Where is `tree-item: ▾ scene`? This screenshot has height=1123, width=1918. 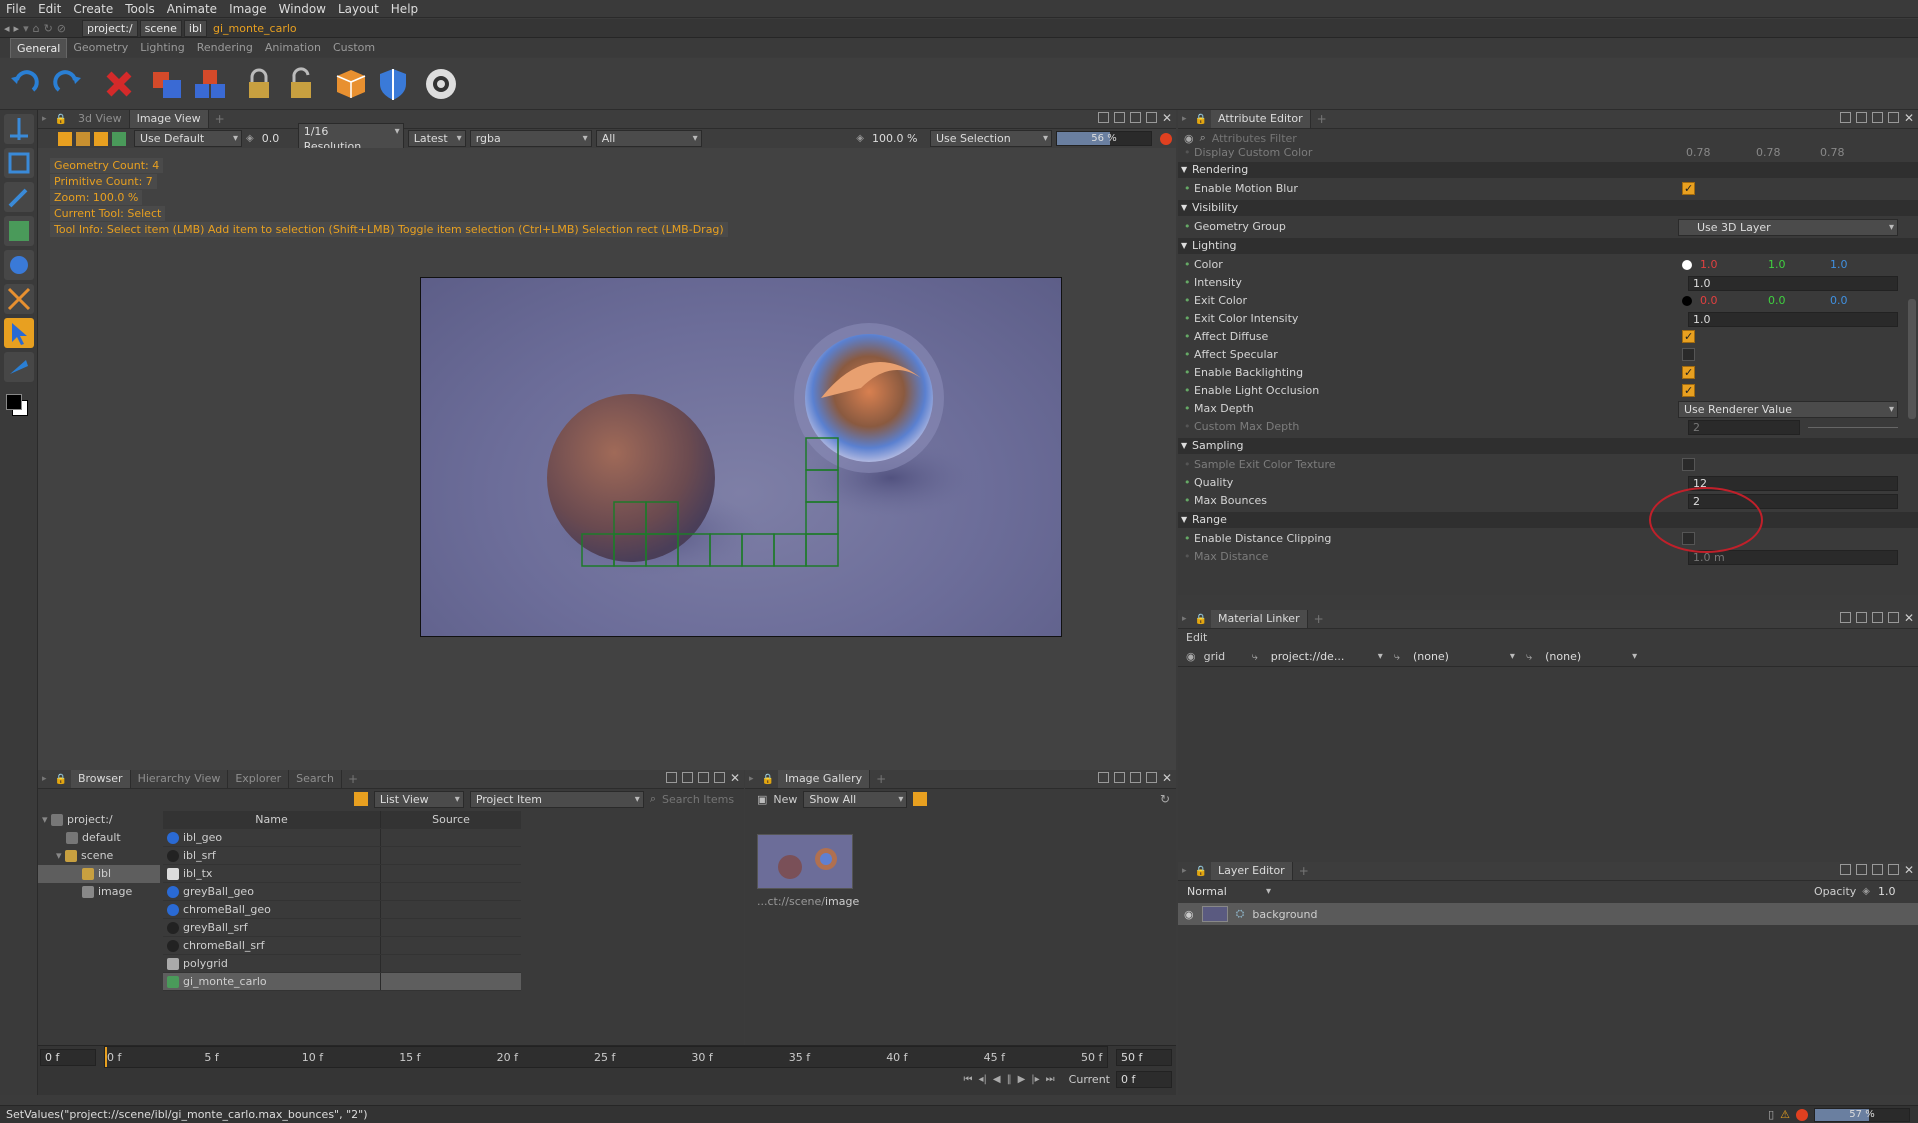
tree-item: ▾ scene is located at coordinates (99, 856).